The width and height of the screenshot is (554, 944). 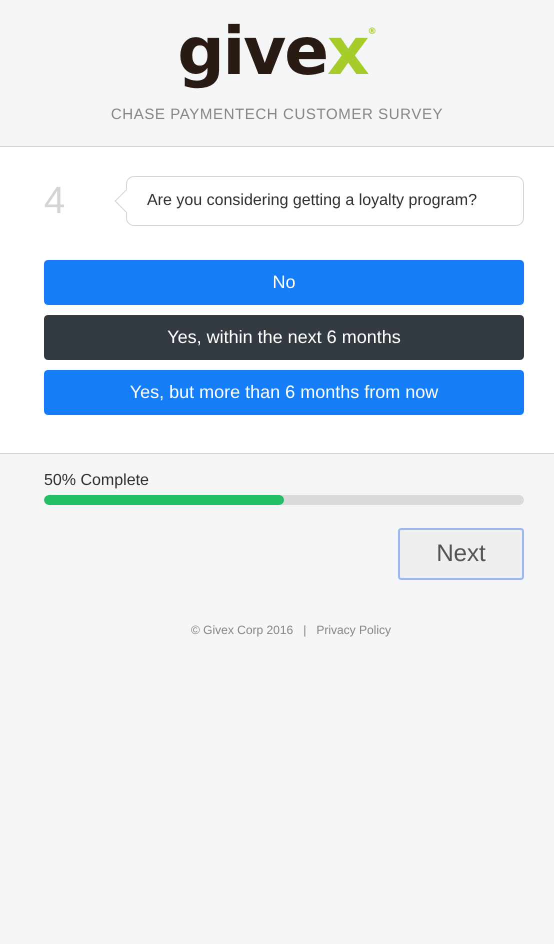 I want to click on answer-option: No, so click(x=284, y=282).